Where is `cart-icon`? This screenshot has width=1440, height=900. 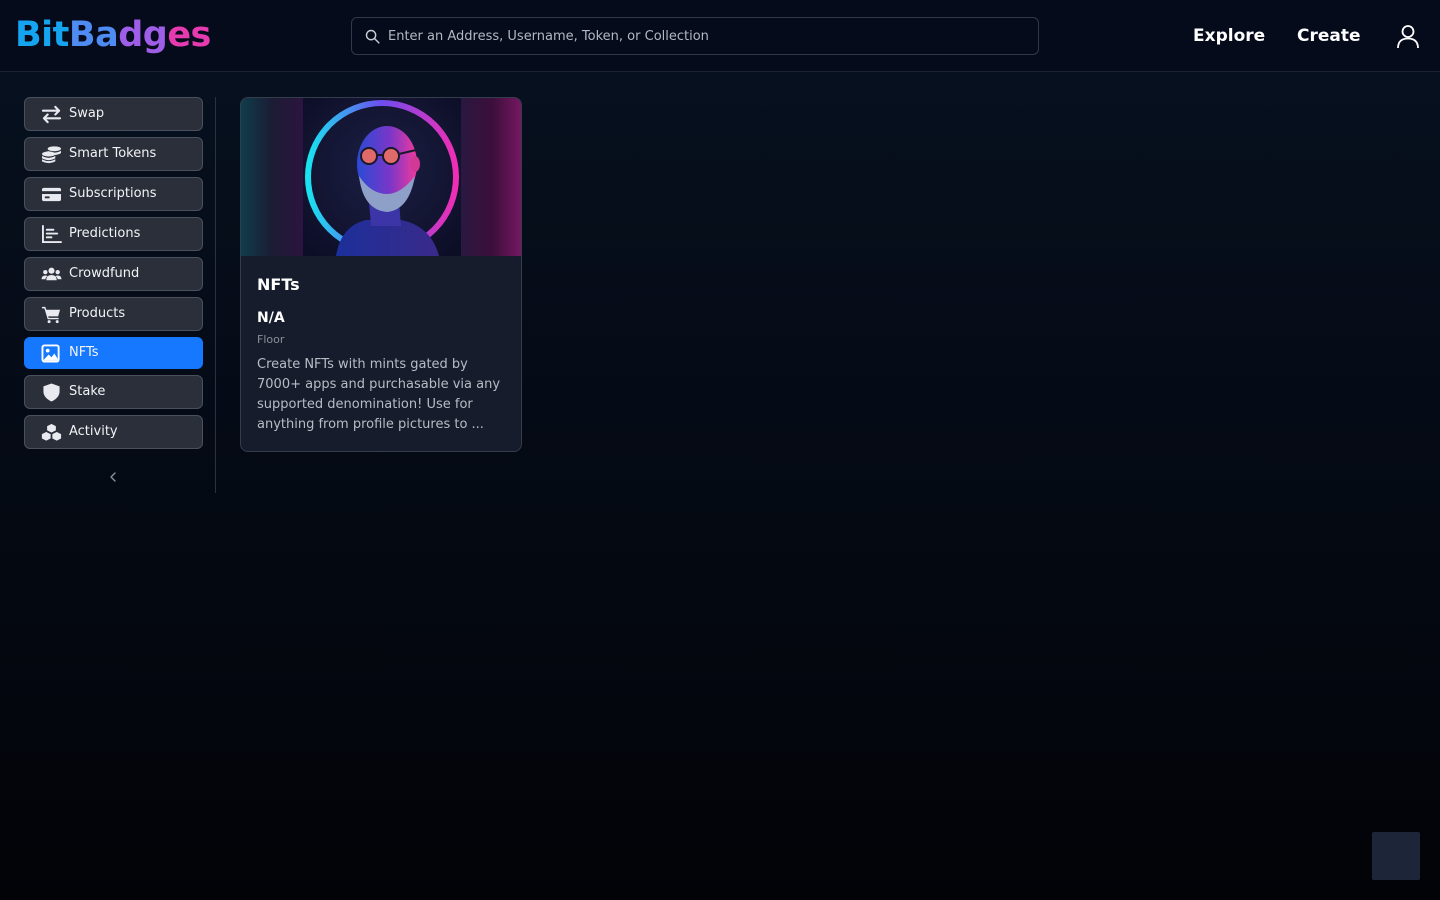
cart-icon is located at coordinates (51, 315).